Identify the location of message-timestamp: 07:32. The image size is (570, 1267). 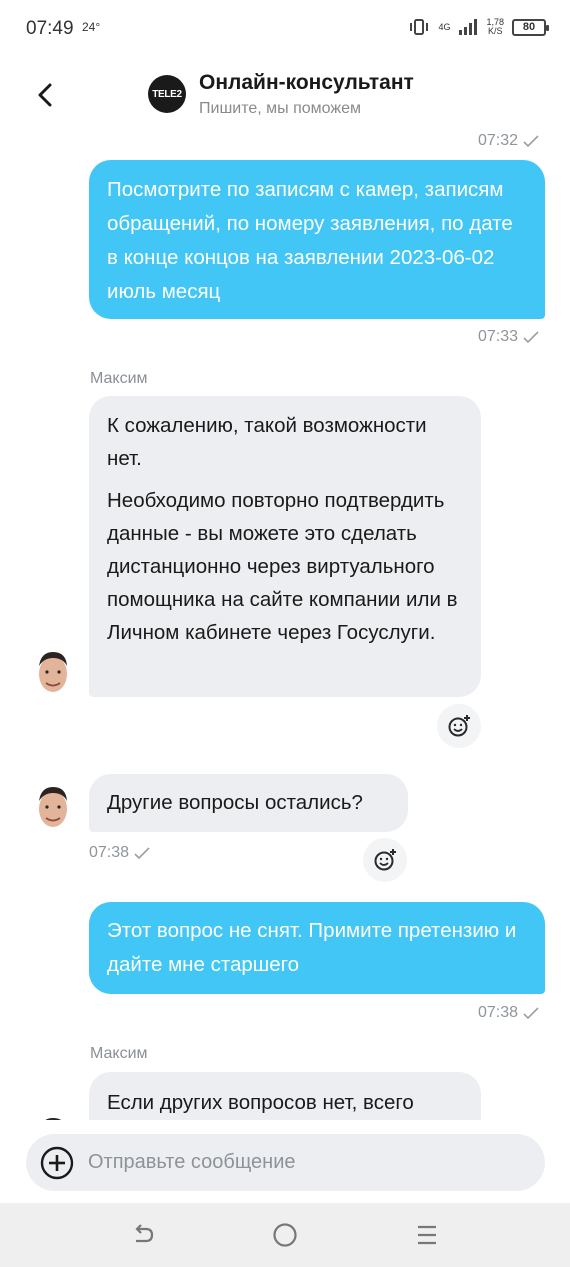
(509, 141).